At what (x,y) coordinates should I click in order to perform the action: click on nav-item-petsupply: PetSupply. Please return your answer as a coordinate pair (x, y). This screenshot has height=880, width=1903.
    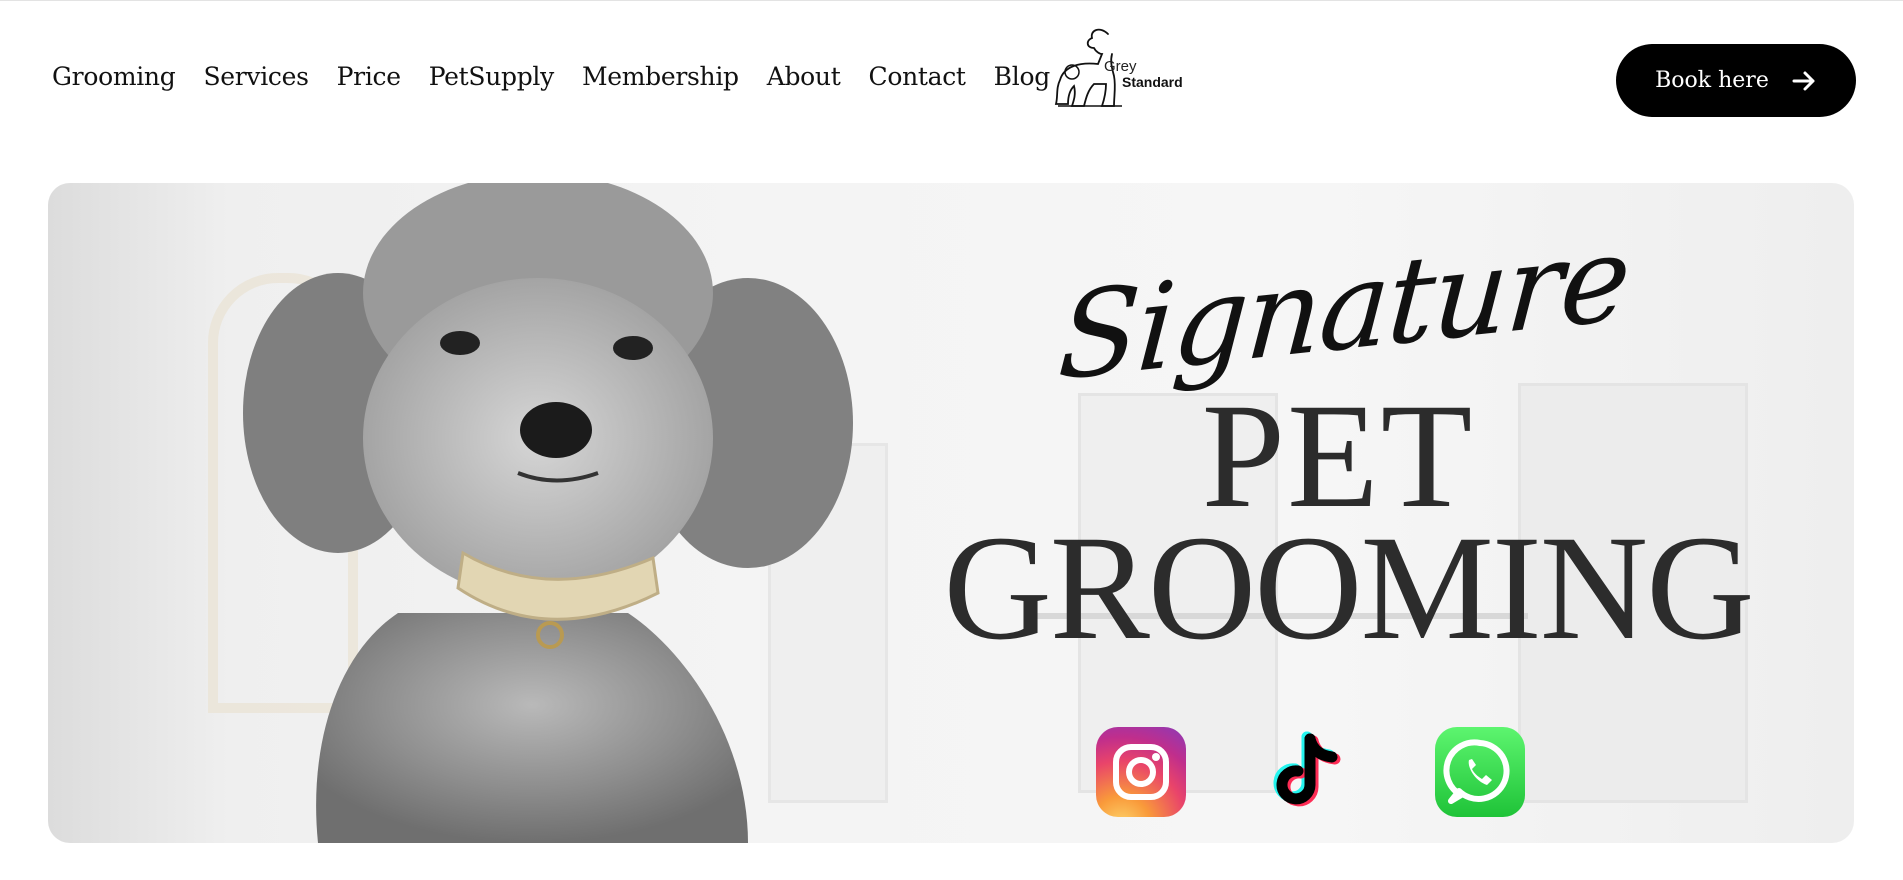
    Looking at the image, I should click on (492, 76).